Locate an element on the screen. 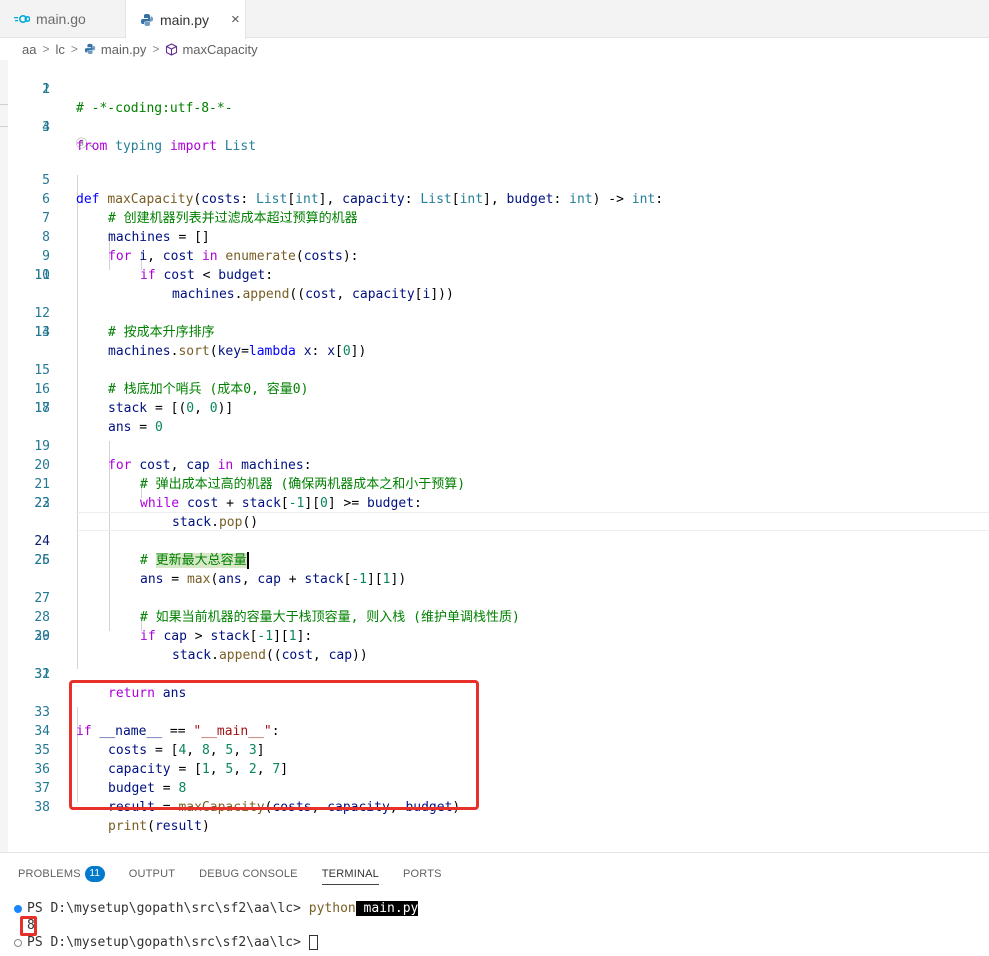  tab-output: OUTPUT is located at coordinates (152, 874).